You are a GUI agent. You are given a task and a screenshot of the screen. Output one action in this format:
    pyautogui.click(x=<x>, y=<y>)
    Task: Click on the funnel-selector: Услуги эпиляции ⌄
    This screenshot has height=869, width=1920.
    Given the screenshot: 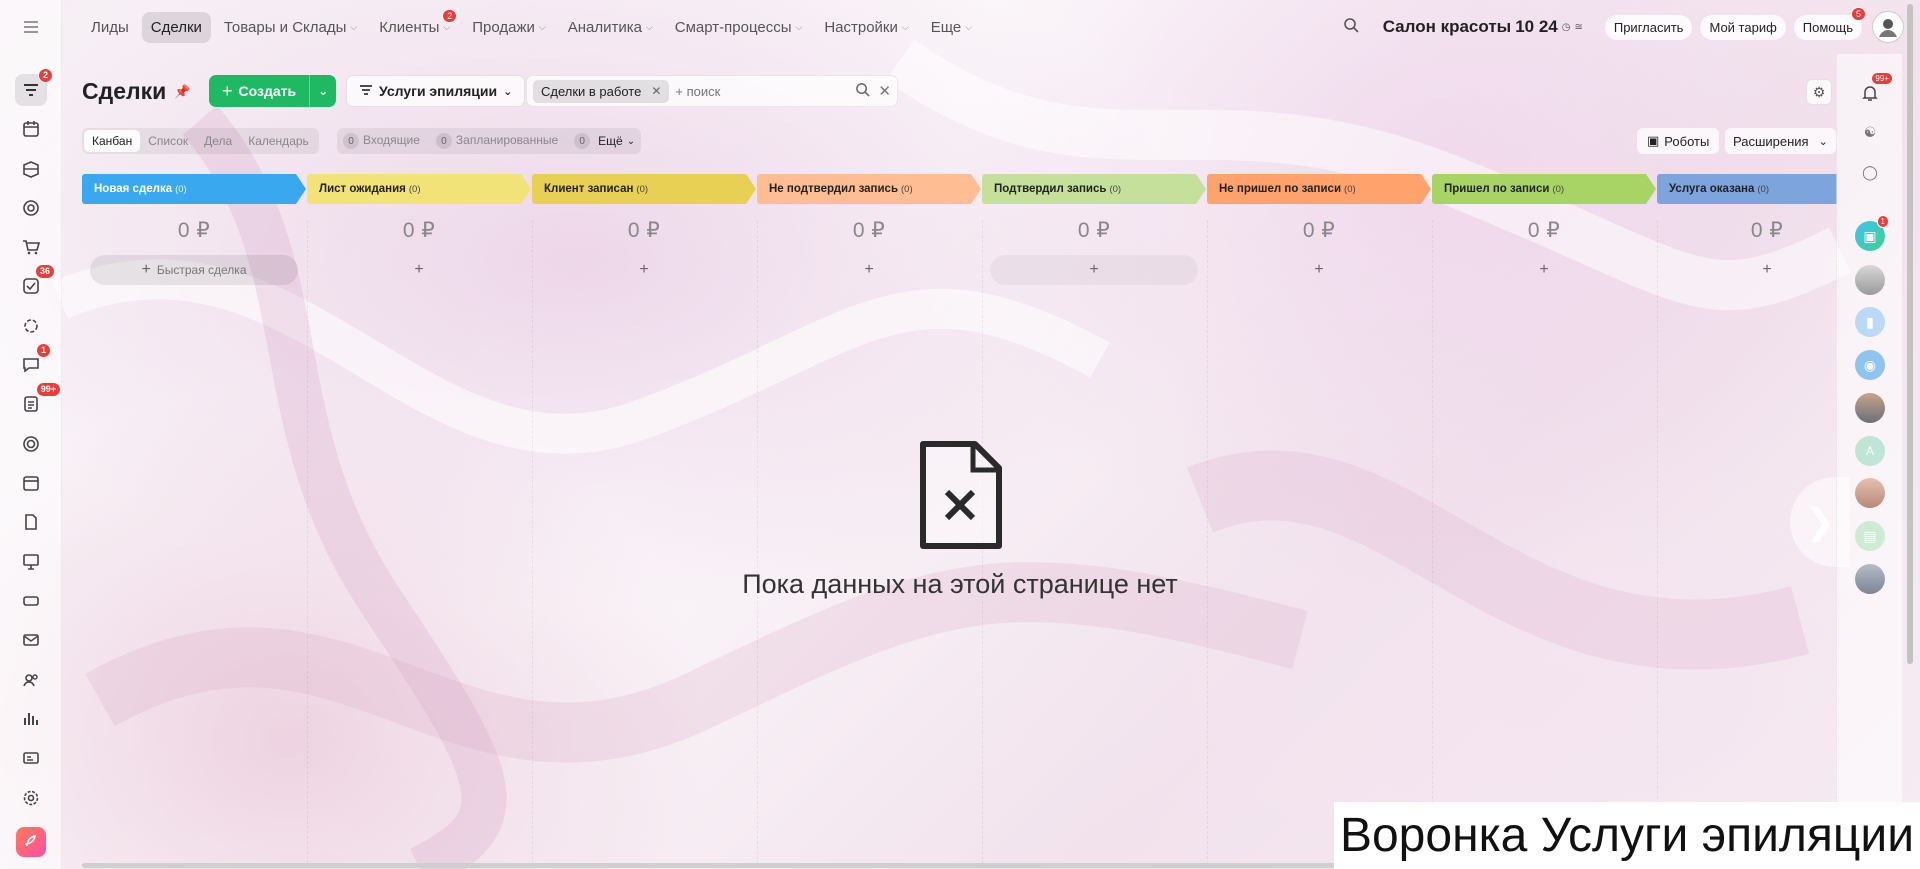 What is the action you would take?
    pyautogui.click(x=436, y=91)
    